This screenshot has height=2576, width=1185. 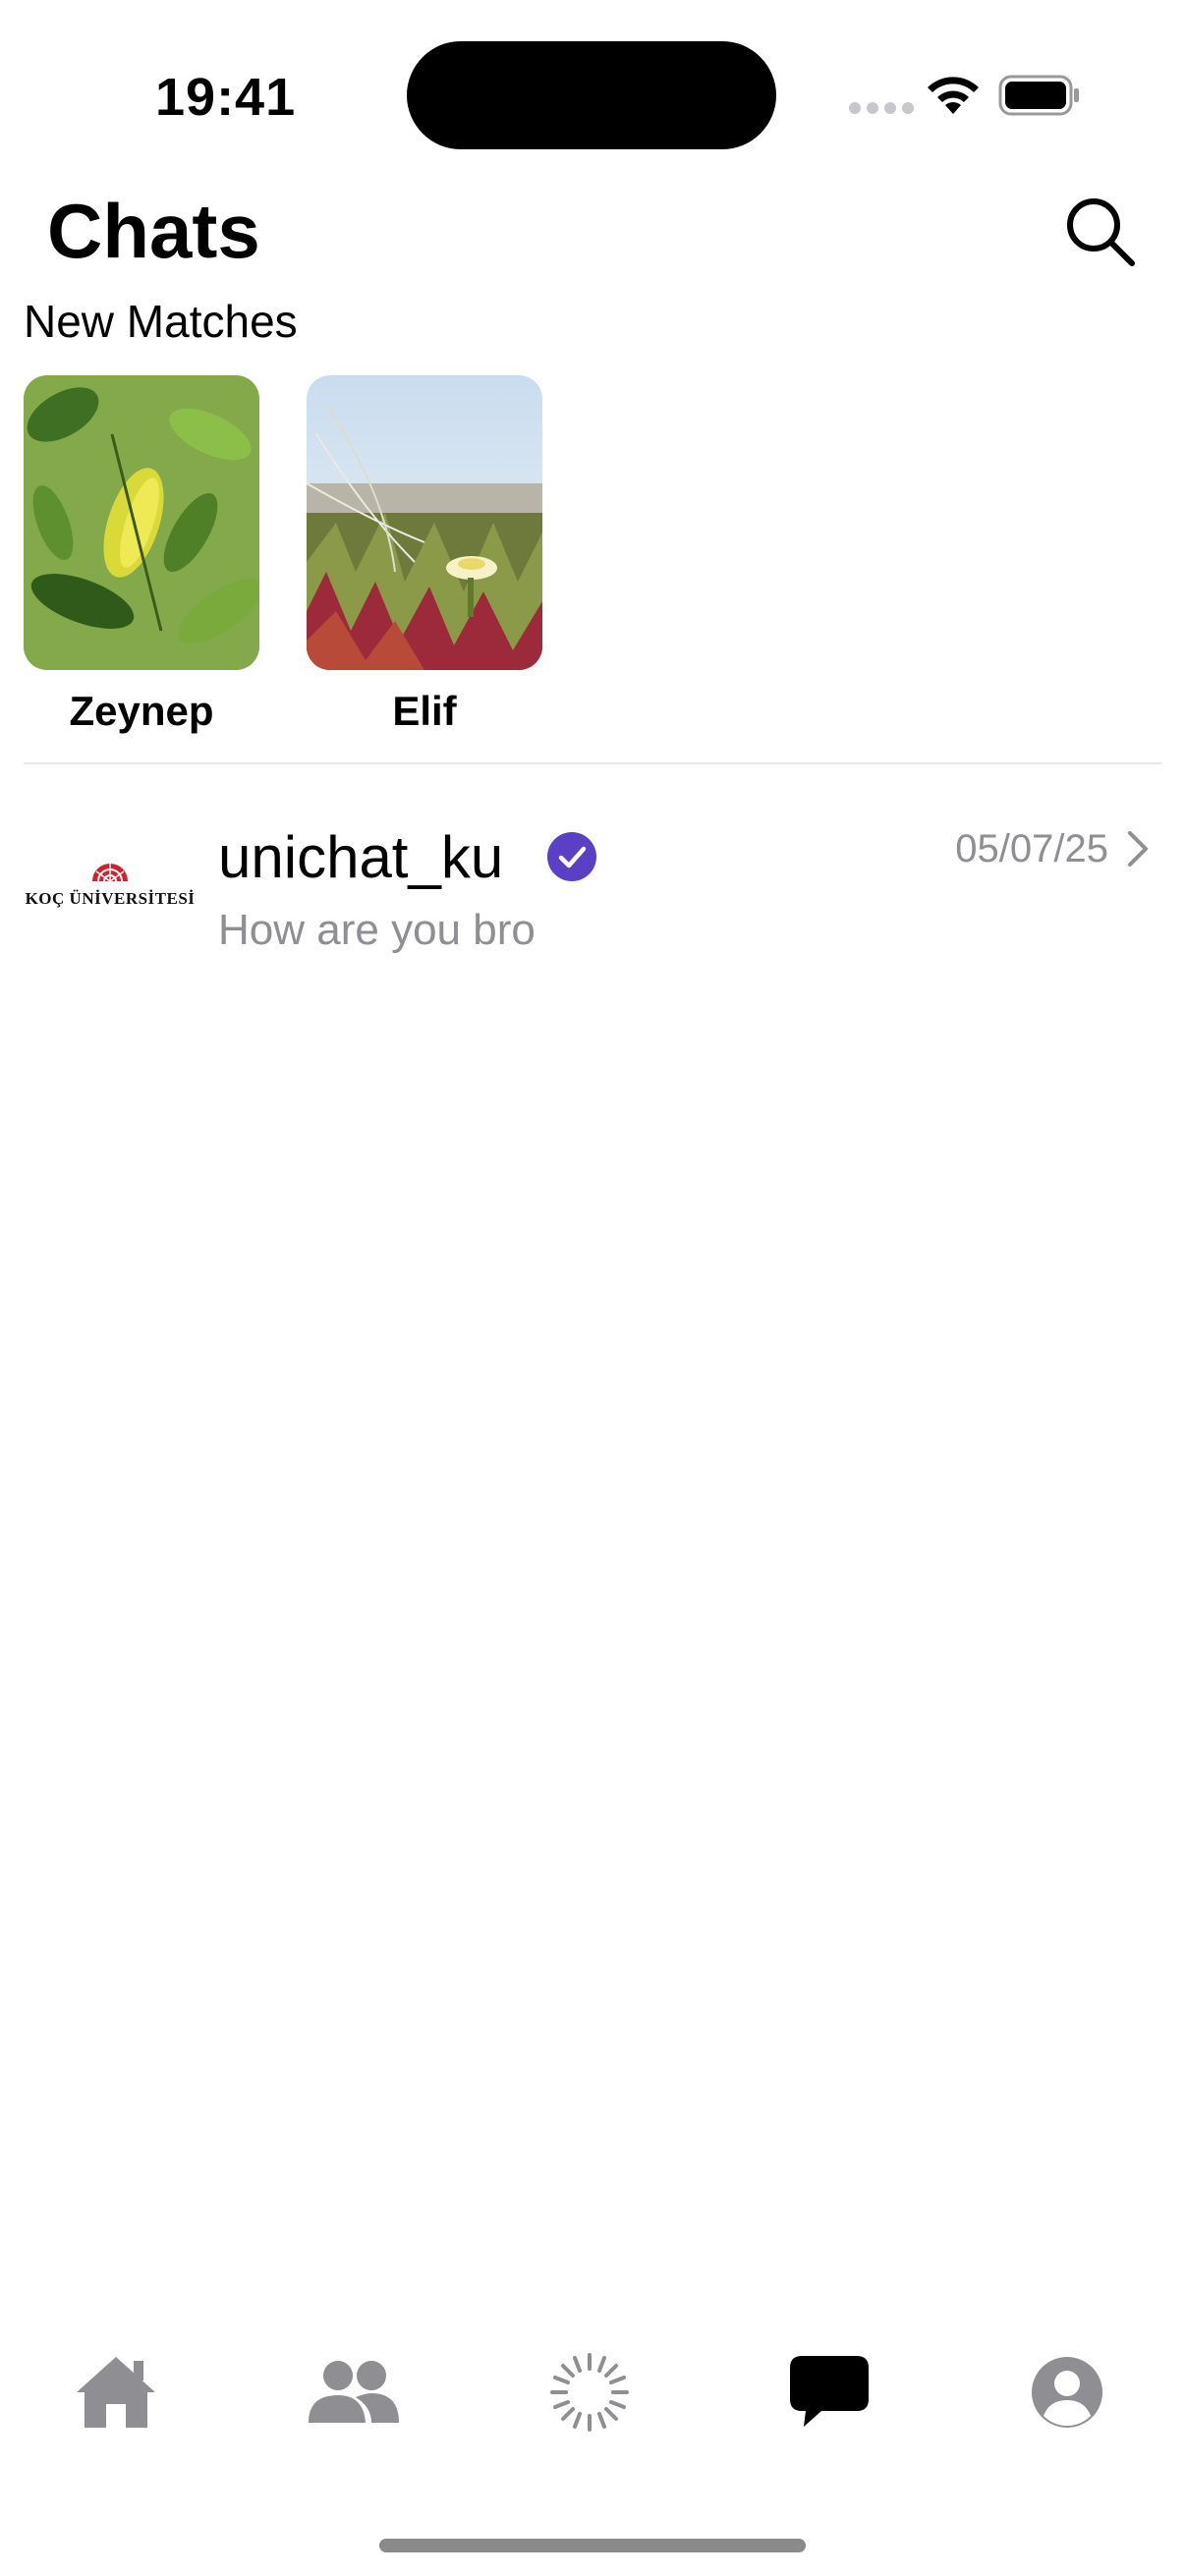 What do you see at coordinates (881, 108) in the screenshot?
I see `cellular-signal-icon` at bounding box center [881, 108].